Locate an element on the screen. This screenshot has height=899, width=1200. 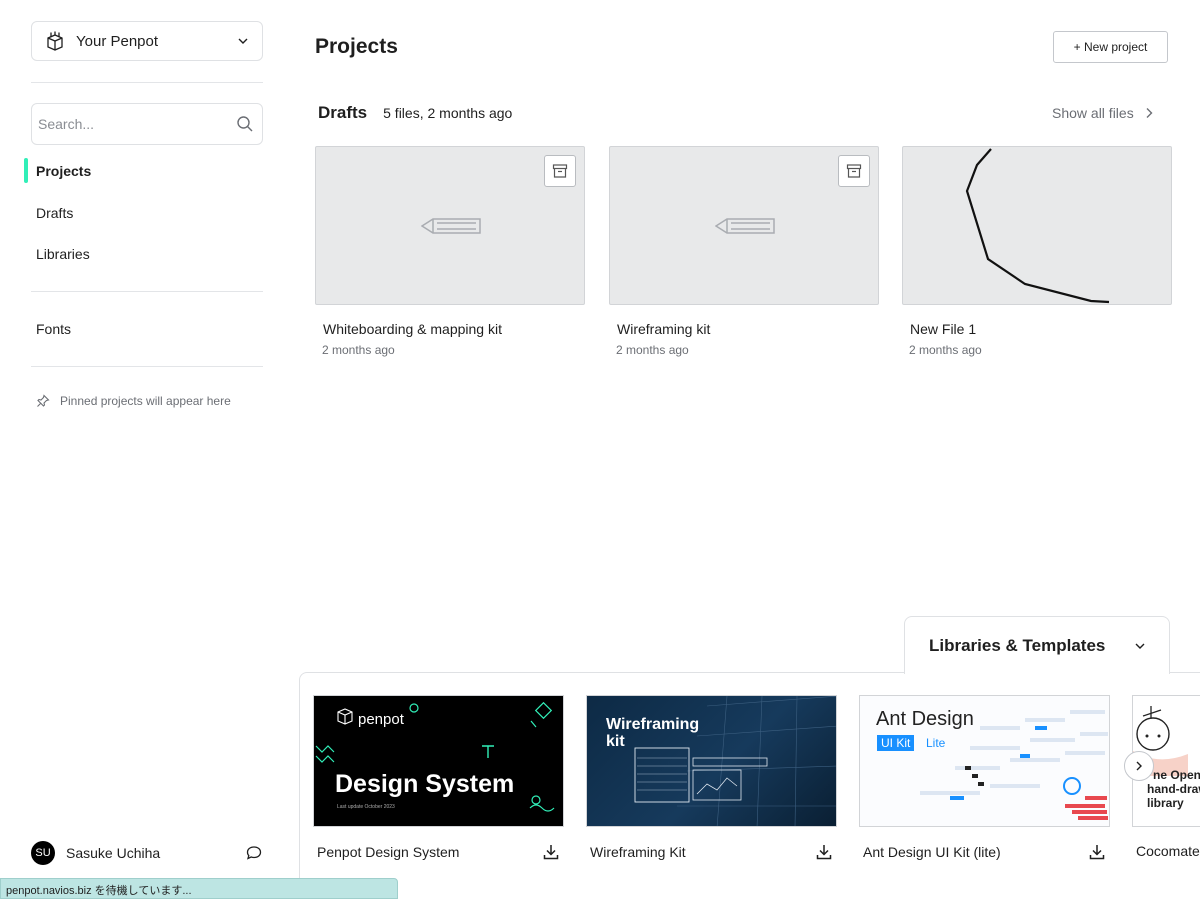
search-box is located at coordinates (147, 124).